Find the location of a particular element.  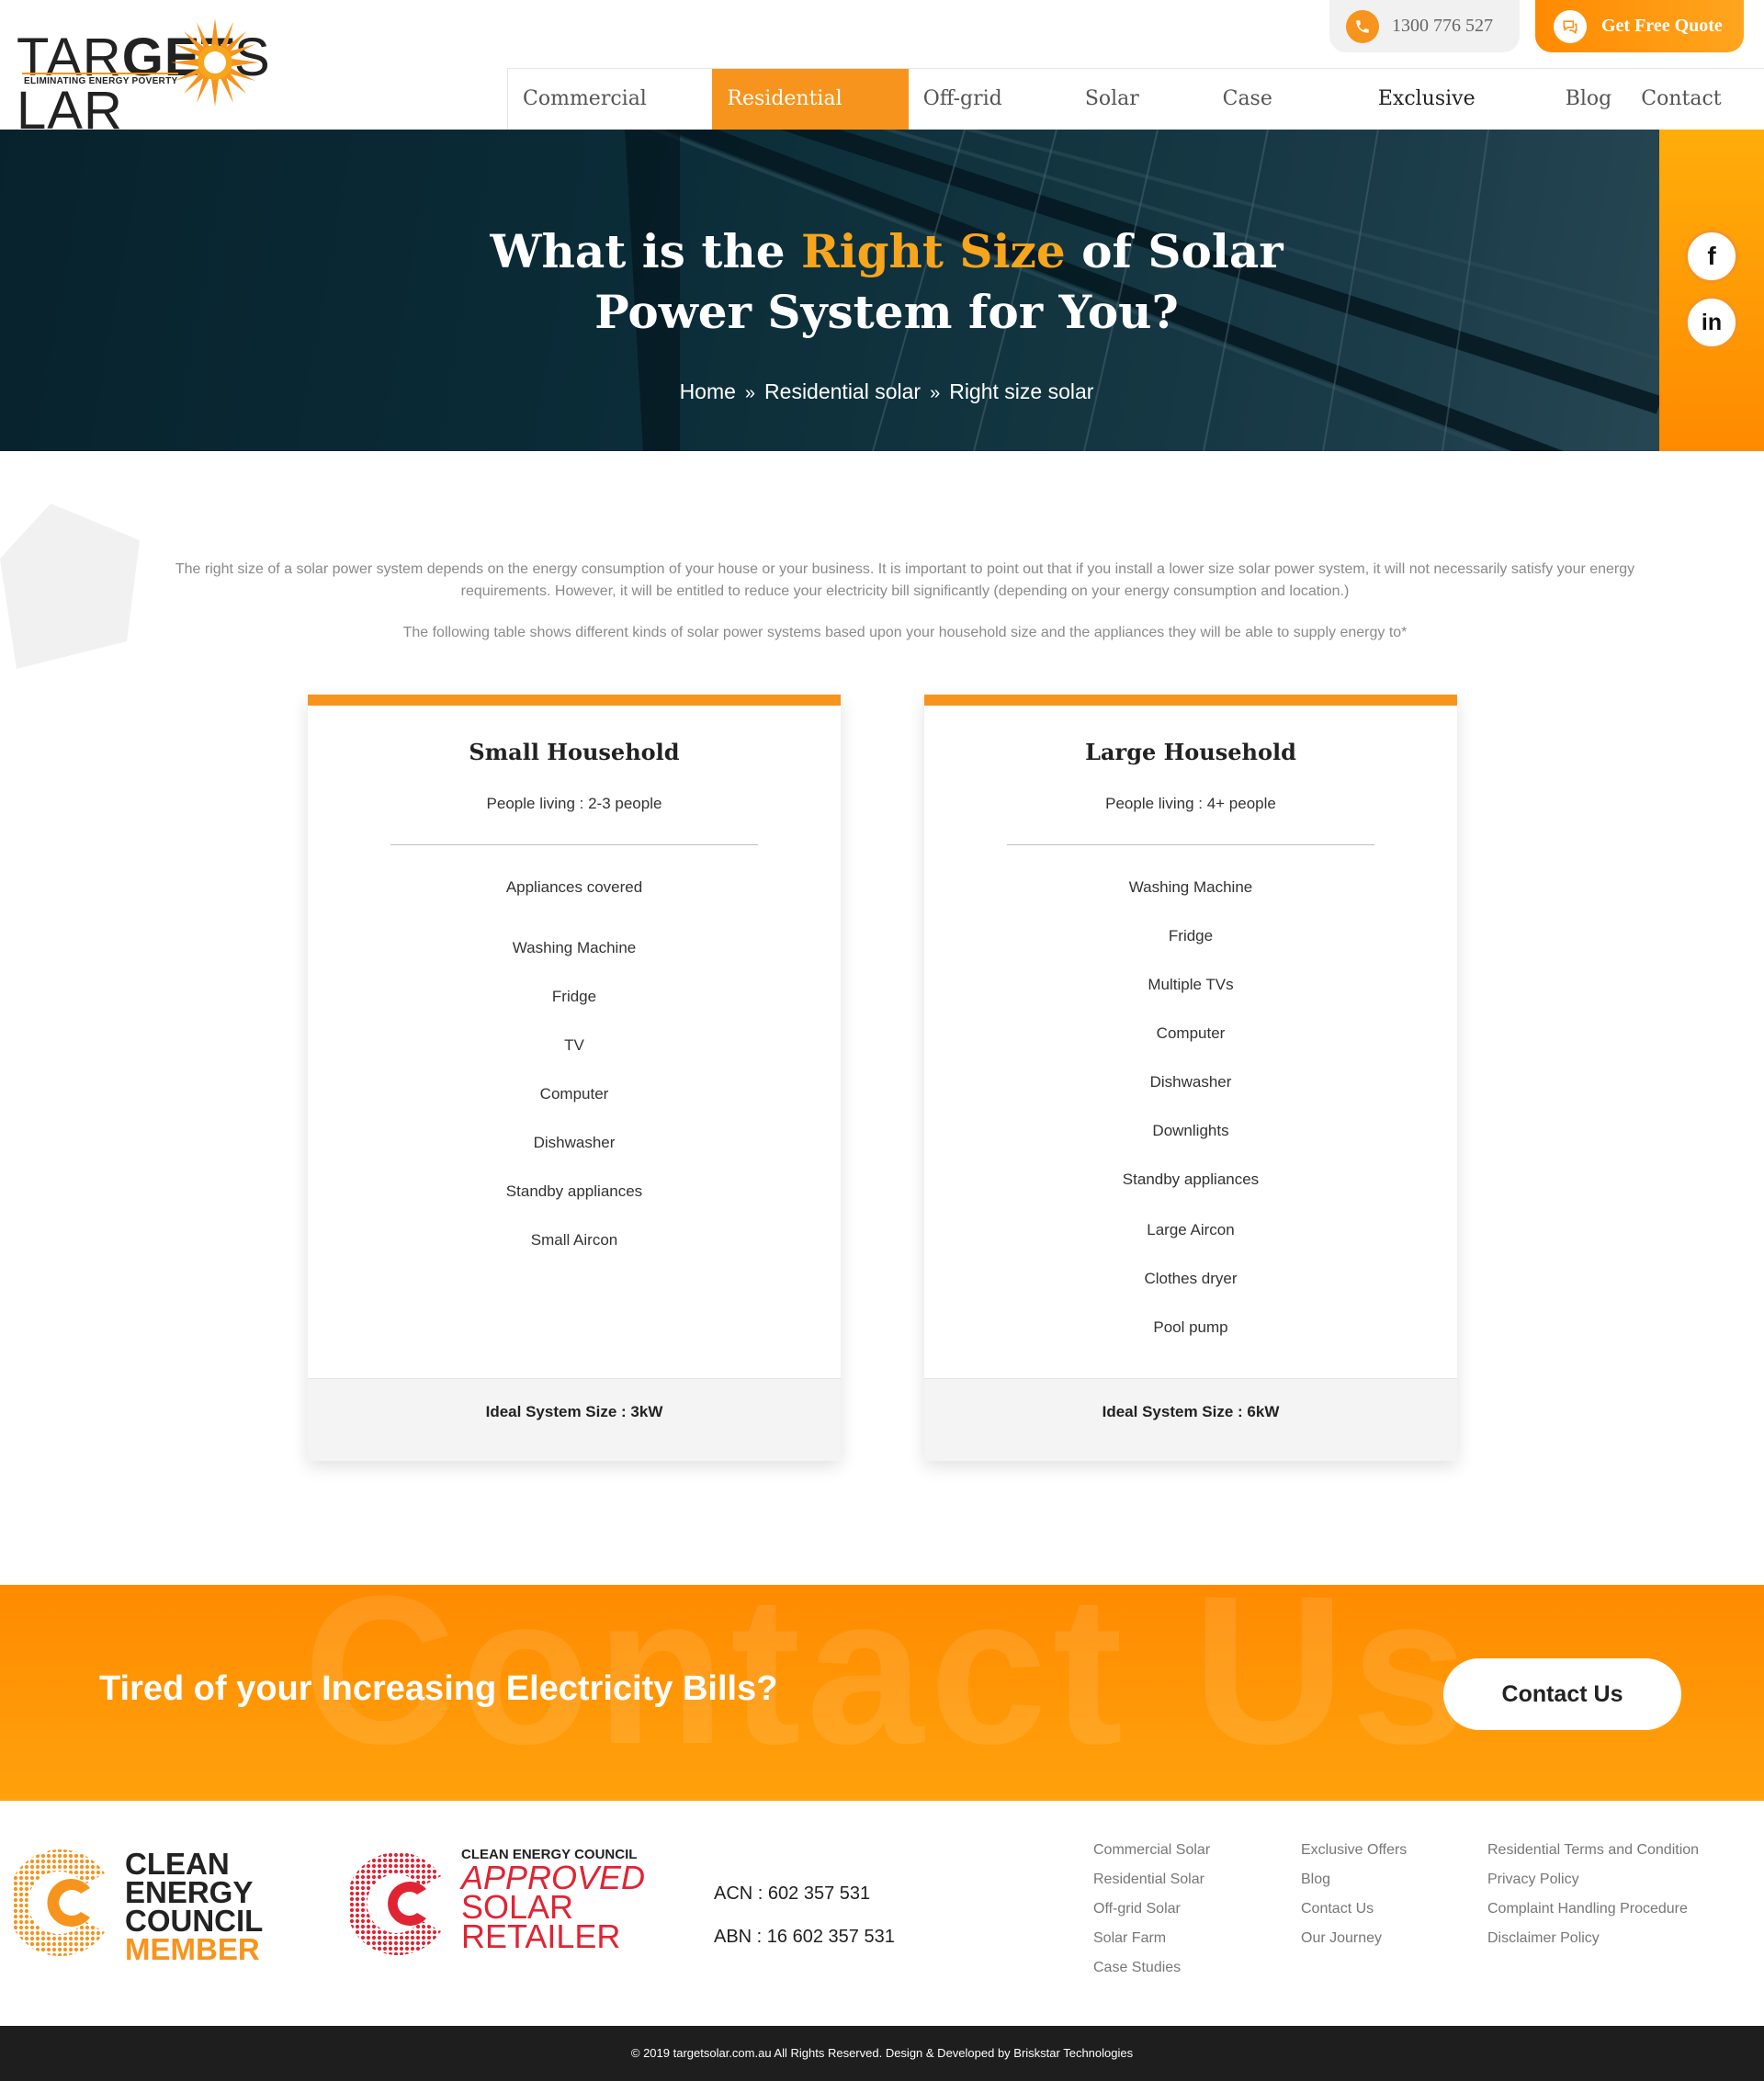

footer-link-off-grid-solar: Off-grid Solar is located at coordinates (1151, 1909).